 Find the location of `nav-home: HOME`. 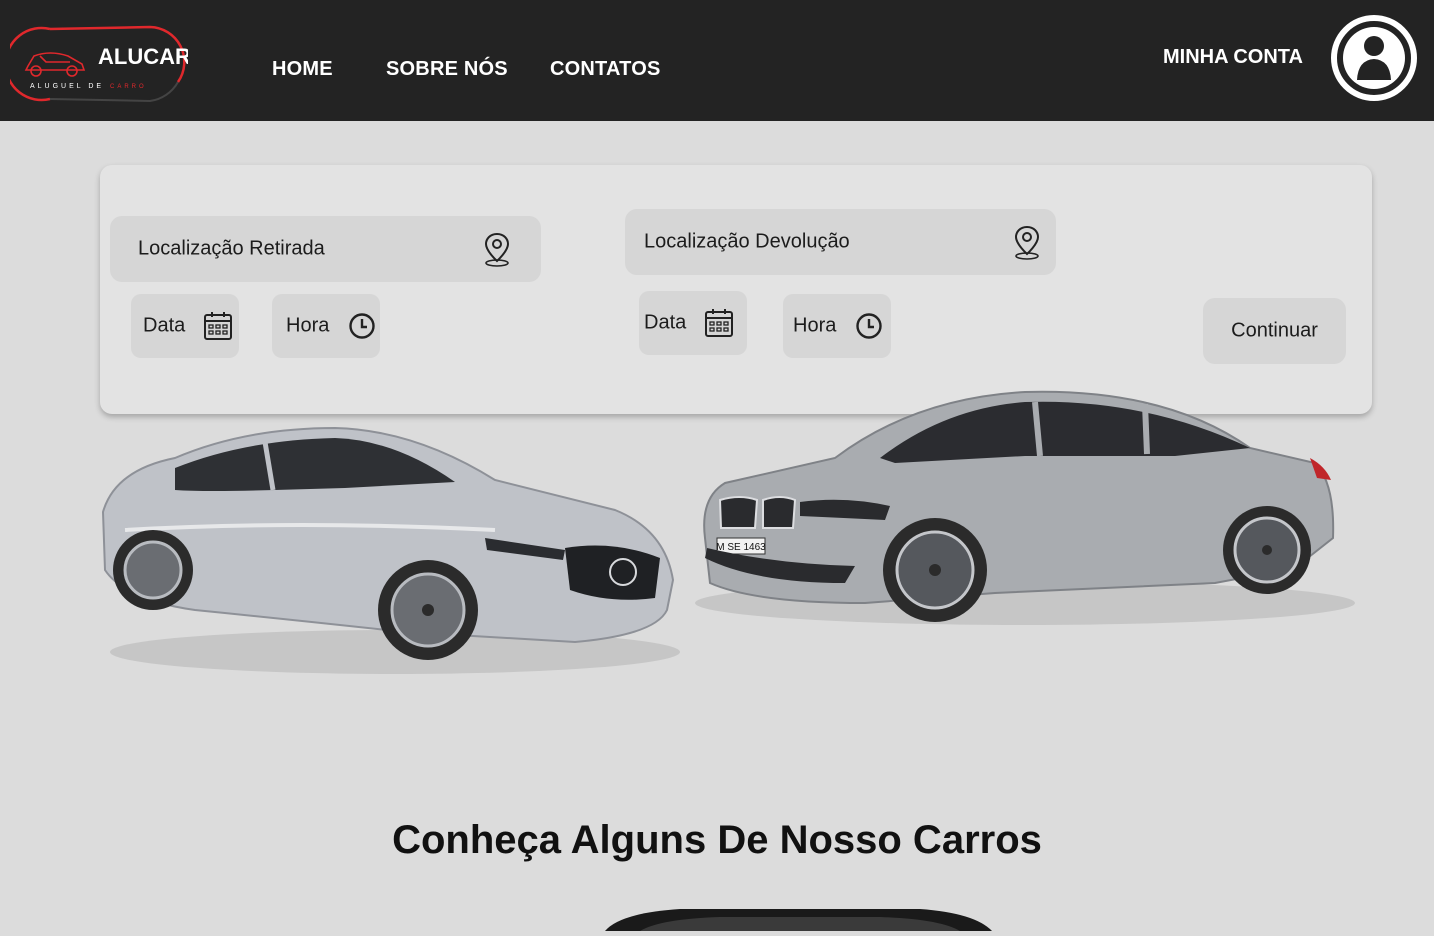

nav-home: HOME is located at coordinates (302, 69).